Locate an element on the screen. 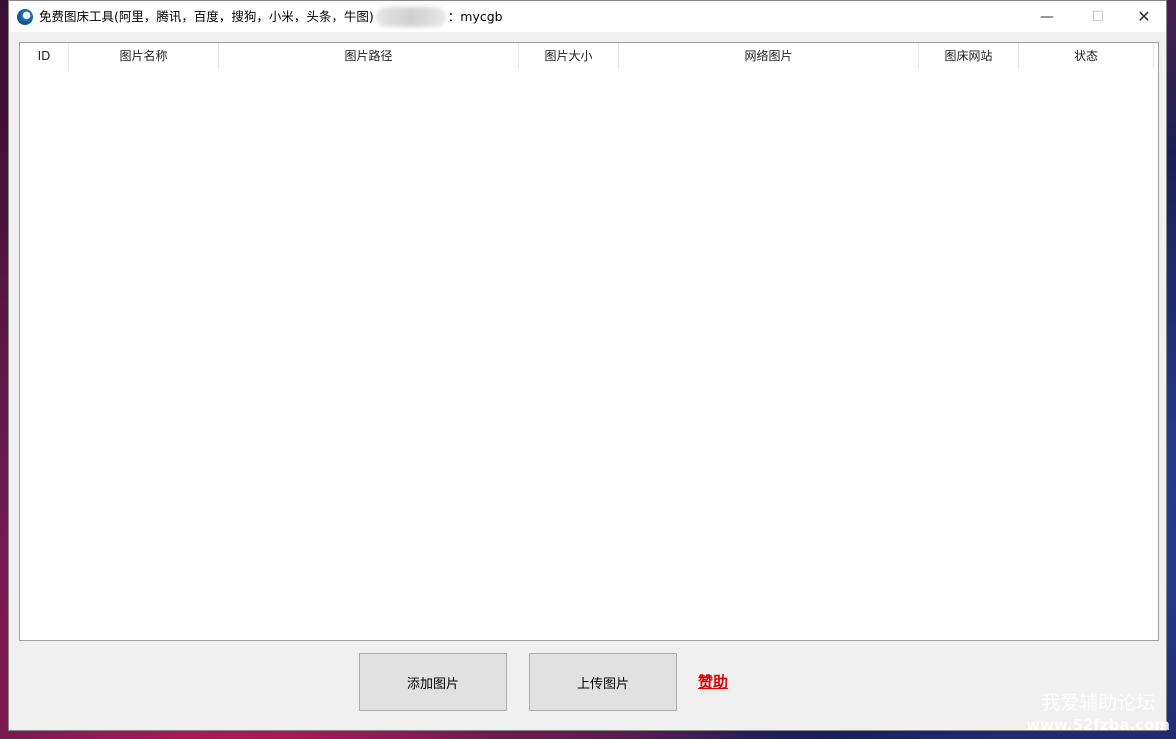 The width and height of the screenshot is (1176, 739). title-text: 免费图床工具(阿里，腾讯，百度，搜狗，小米，头条，牛图) is located at coordinates (206, 16).